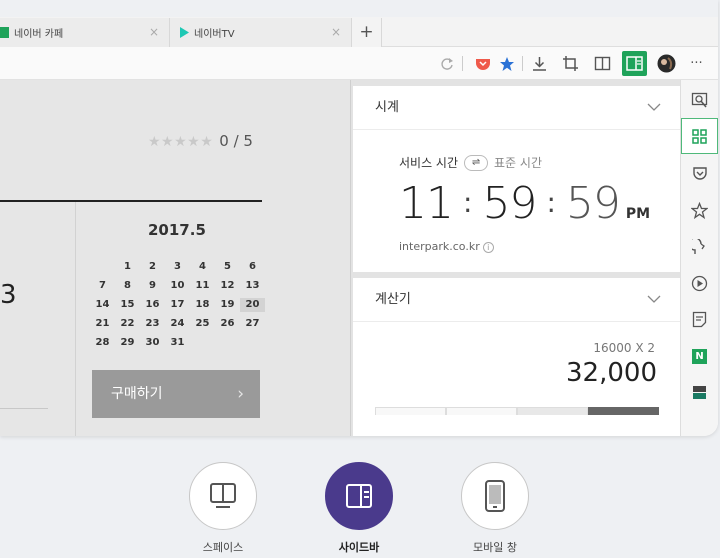 This screenshot has width=720, height=558. What do you see at coordinates (227, 324) in the screenshot?
I see `calendar-day: 26` at bounding box center [227, 324].